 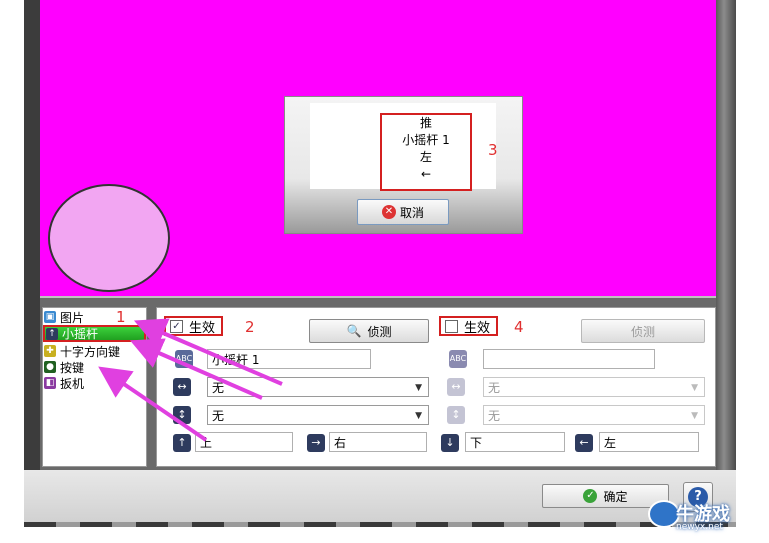 What do you see at coordinates (88, 383) in the screenshot?
I see `list-item-trigger: ◧ 扳机` at bounding box center [88, 383].